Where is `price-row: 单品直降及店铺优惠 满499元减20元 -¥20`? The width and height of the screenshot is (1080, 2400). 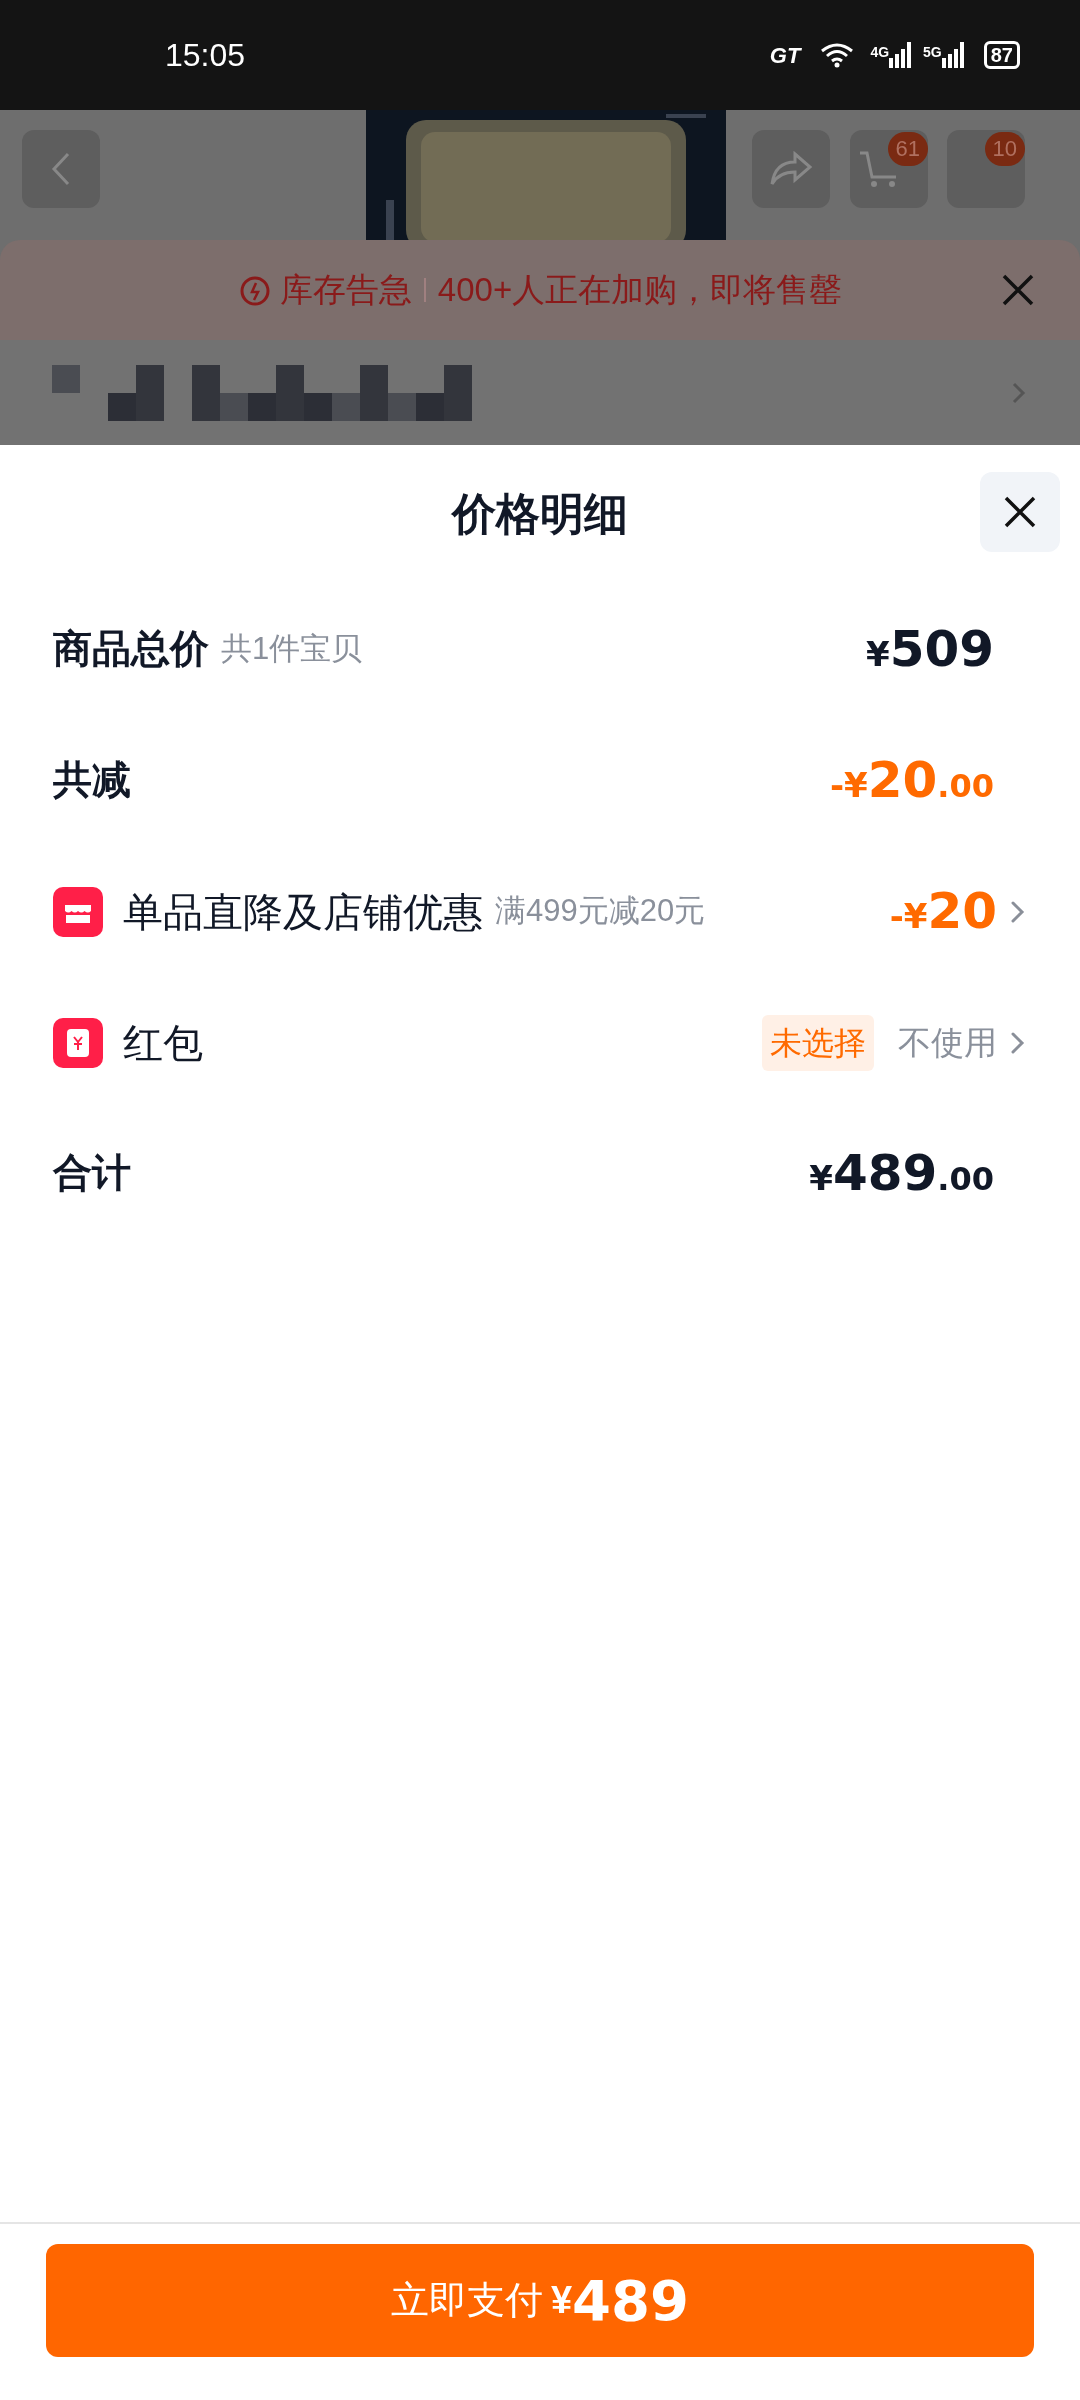 price-row: 单品直降及店铺优惠 满499元减20元 -¥20 is located at coordinates (540, 911).